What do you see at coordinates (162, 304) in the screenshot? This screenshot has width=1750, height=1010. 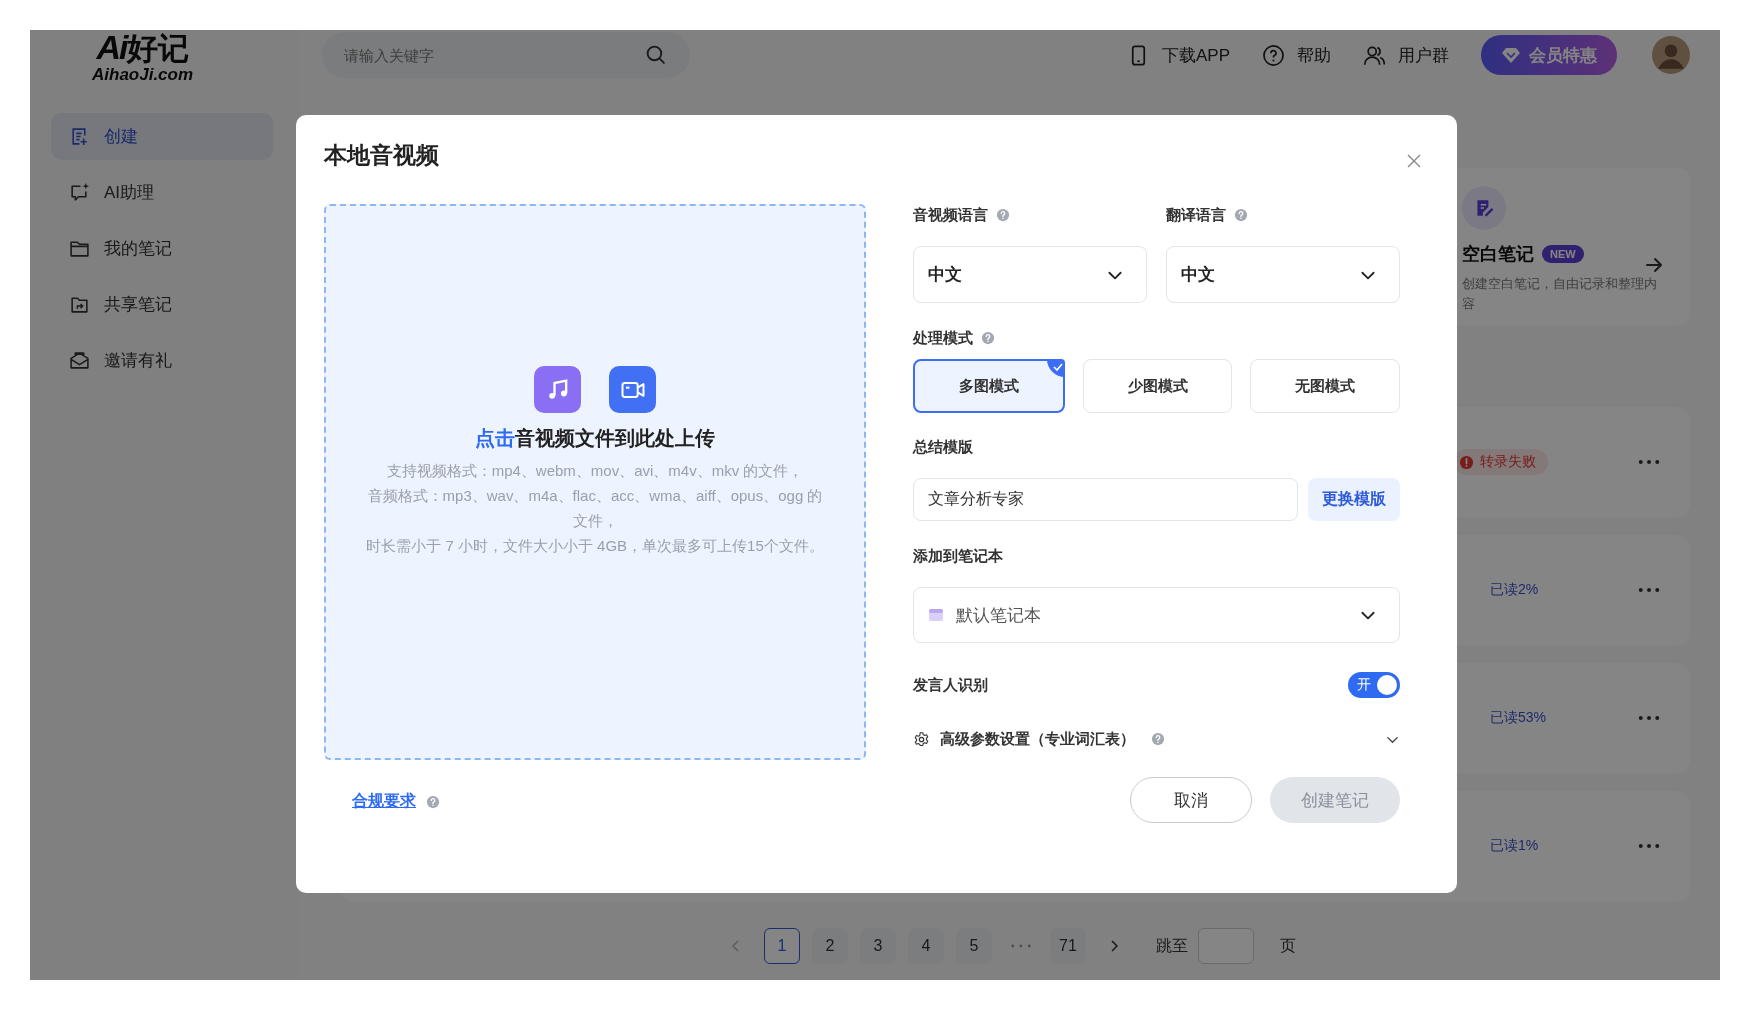 I see `sidebar-item: 共享笔记` at bounding box center [162, 304].